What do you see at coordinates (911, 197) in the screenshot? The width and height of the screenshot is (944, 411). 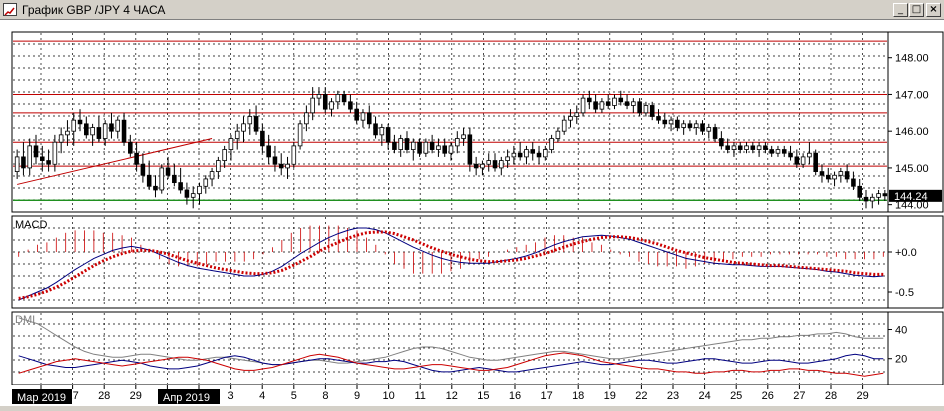 I see `current-price-label: 144.24` at bounding box center [911, 197].